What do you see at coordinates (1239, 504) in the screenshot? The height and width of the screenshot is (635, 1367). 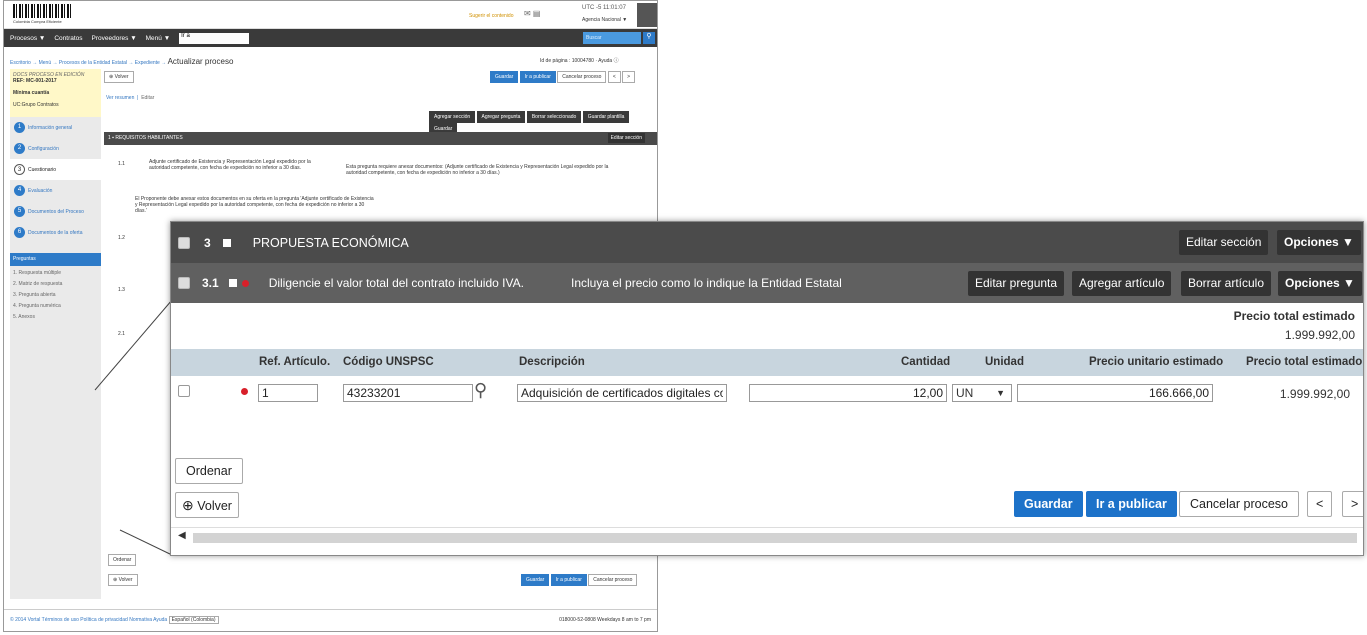 I see `cancel-process-button: Cancelar proceso` at bounding box center [1239, 504].